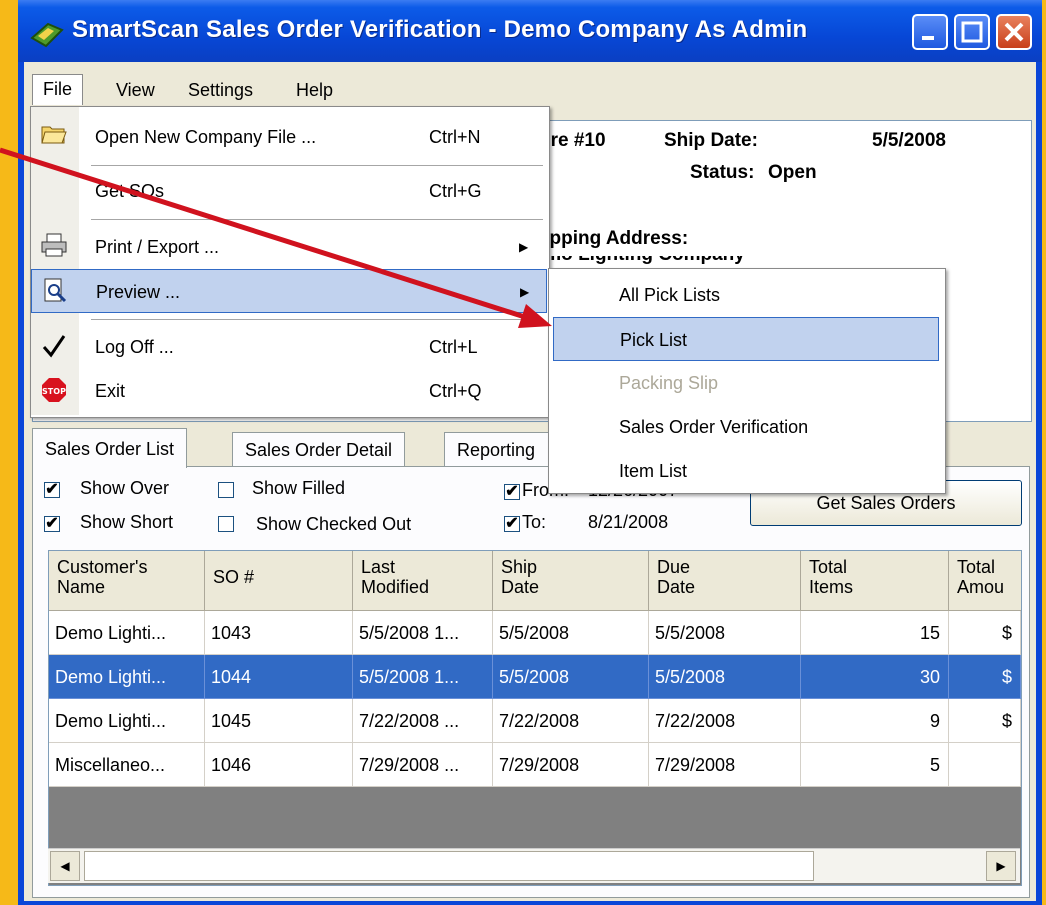  Describe the element at coordinates (110, 448) in the screenshot. I see `tab-sales-order-list: Sales Order List` at that location.